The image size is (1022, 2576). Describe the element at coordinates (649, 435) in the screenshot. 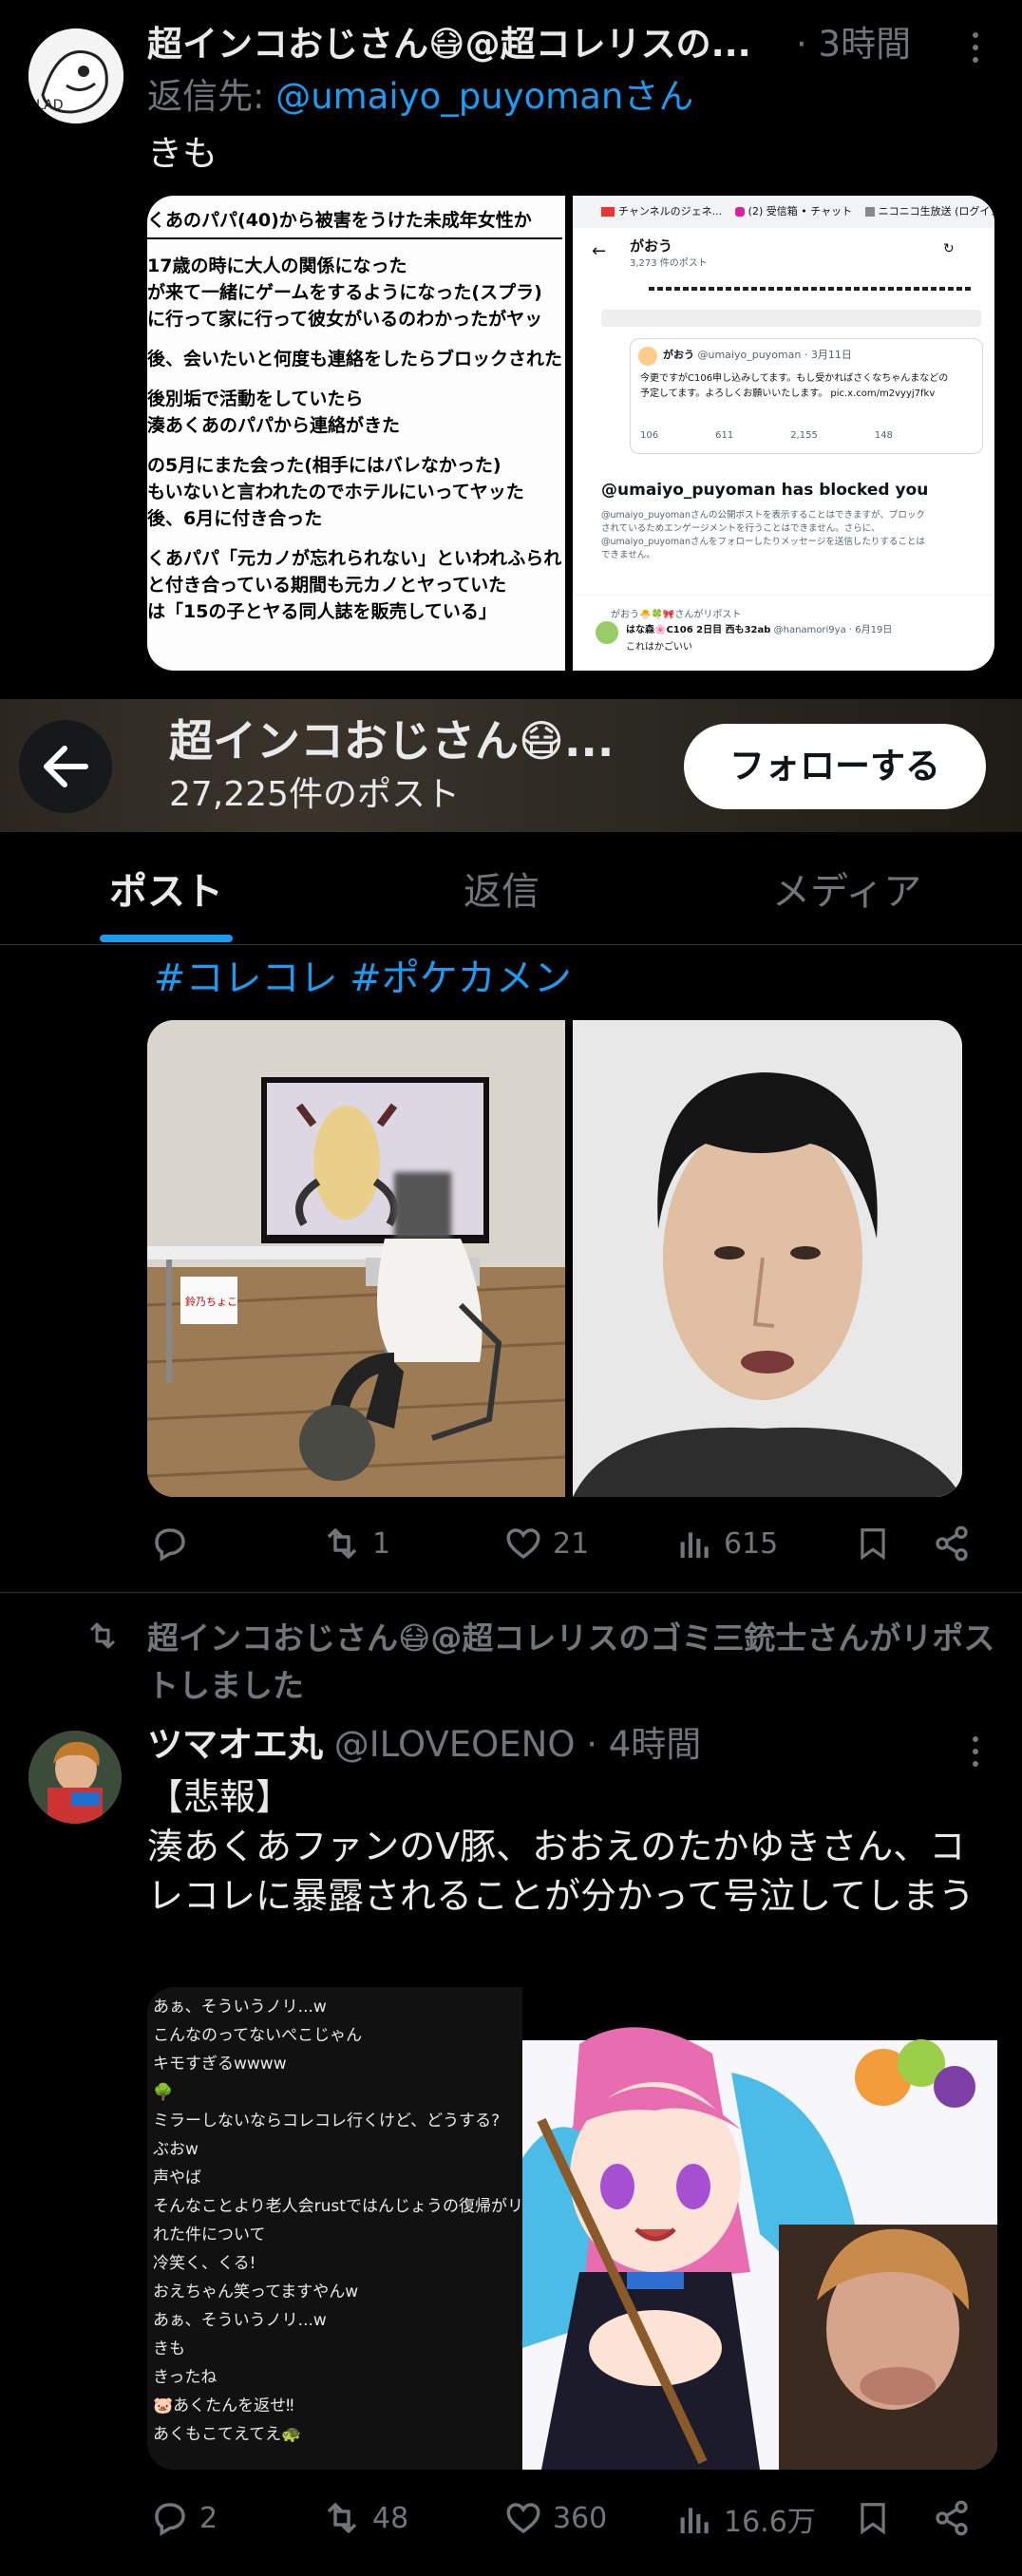

I see `stat-replies: 106` at that location.